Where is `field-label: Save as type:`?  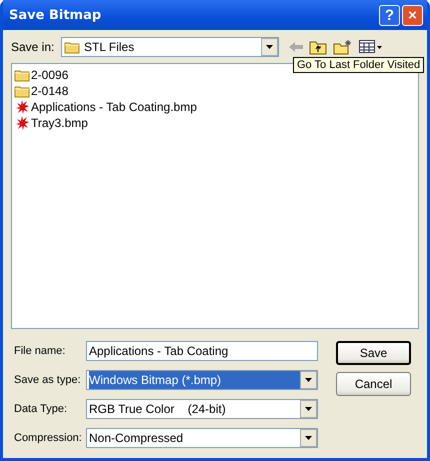 field-label: Save as type: is located at coordinates (47, 380).